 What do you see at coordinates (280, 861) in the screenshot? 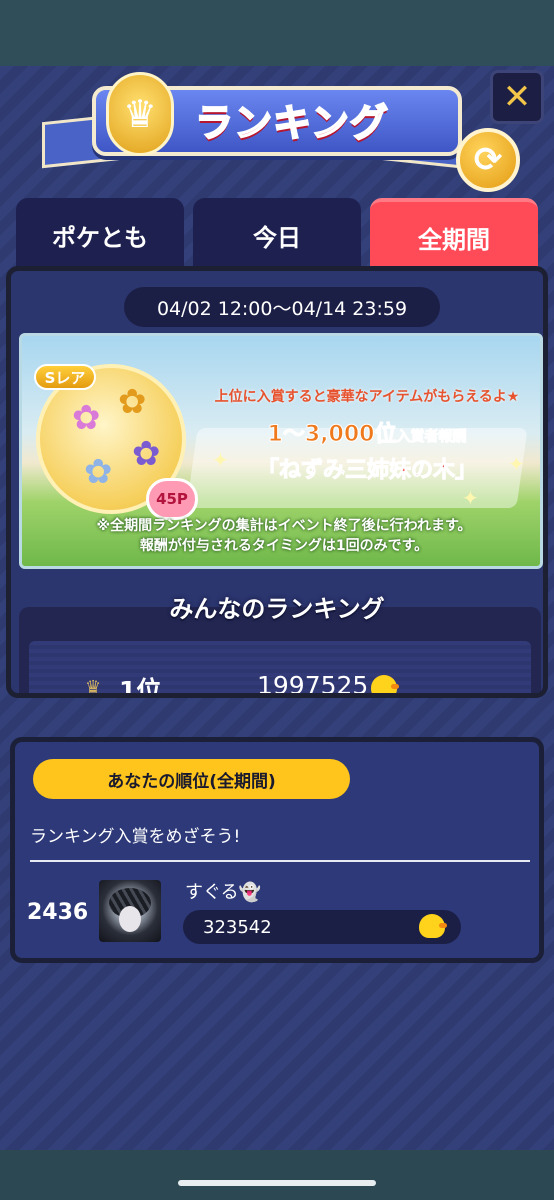
I see `divider` at bounding box center [280, 861].